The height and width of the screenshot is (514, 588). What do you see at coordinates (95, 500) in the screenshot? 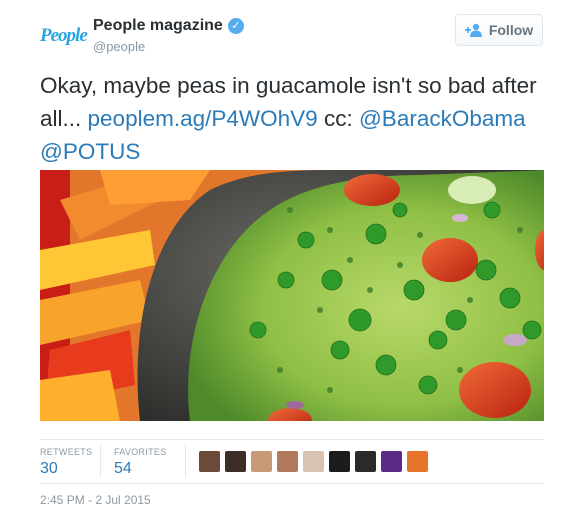
I see `tweet-timestamp: 2:45 PM - 2 Jul 2015` at bounding box center [95, 500].